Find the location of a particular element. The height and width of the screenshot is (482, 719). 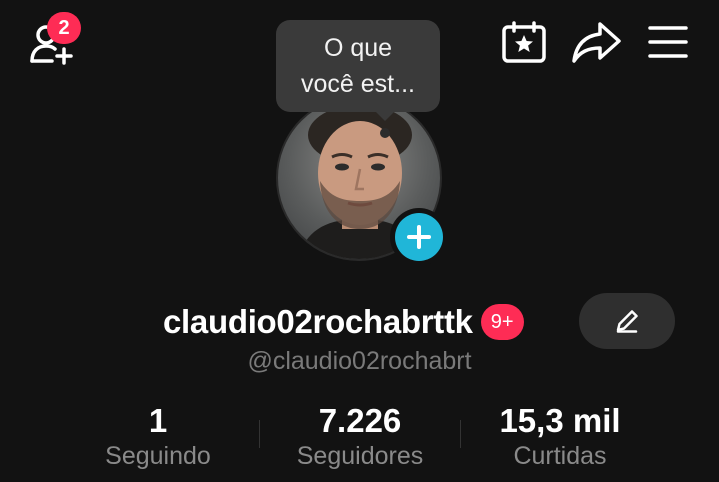

following-count: 1 is located at coordinates (158, 420).